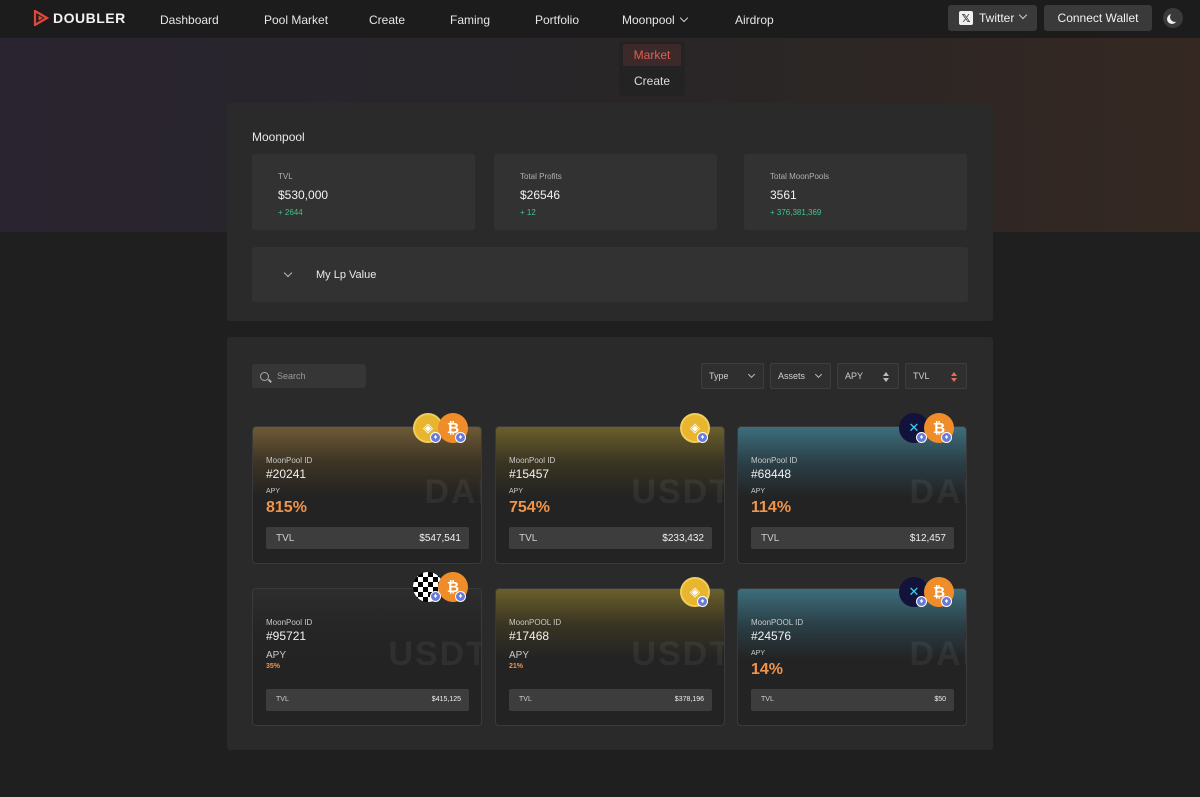 This screenshot has height=797, width=1200. What do you see at coordinates (652, 55) in the screenshot?
I see `dropdown-item-market: Market` at bounding box center [652, 55].